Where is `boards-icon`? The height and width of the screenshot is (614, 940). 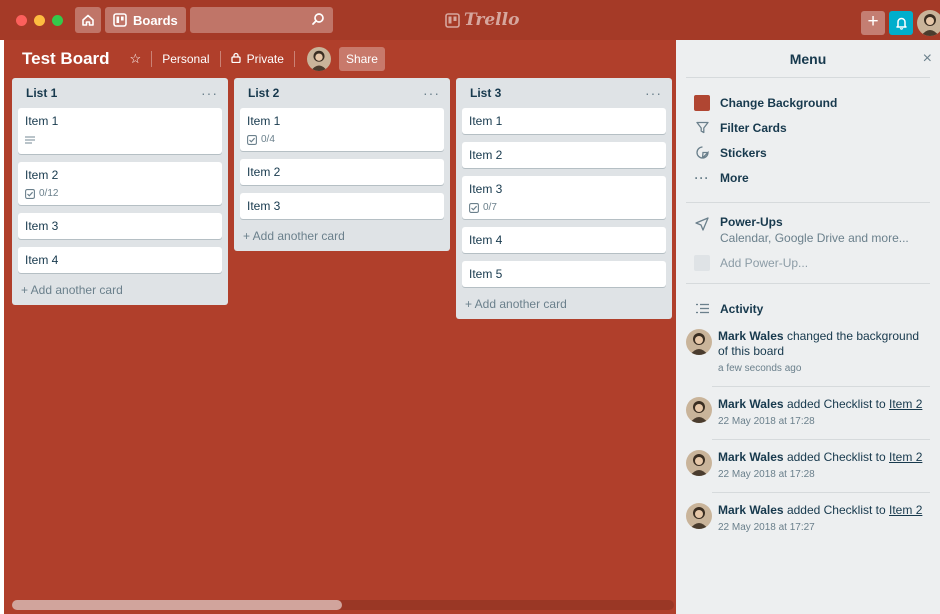
boards-icon is located at coordinates (120, 20).